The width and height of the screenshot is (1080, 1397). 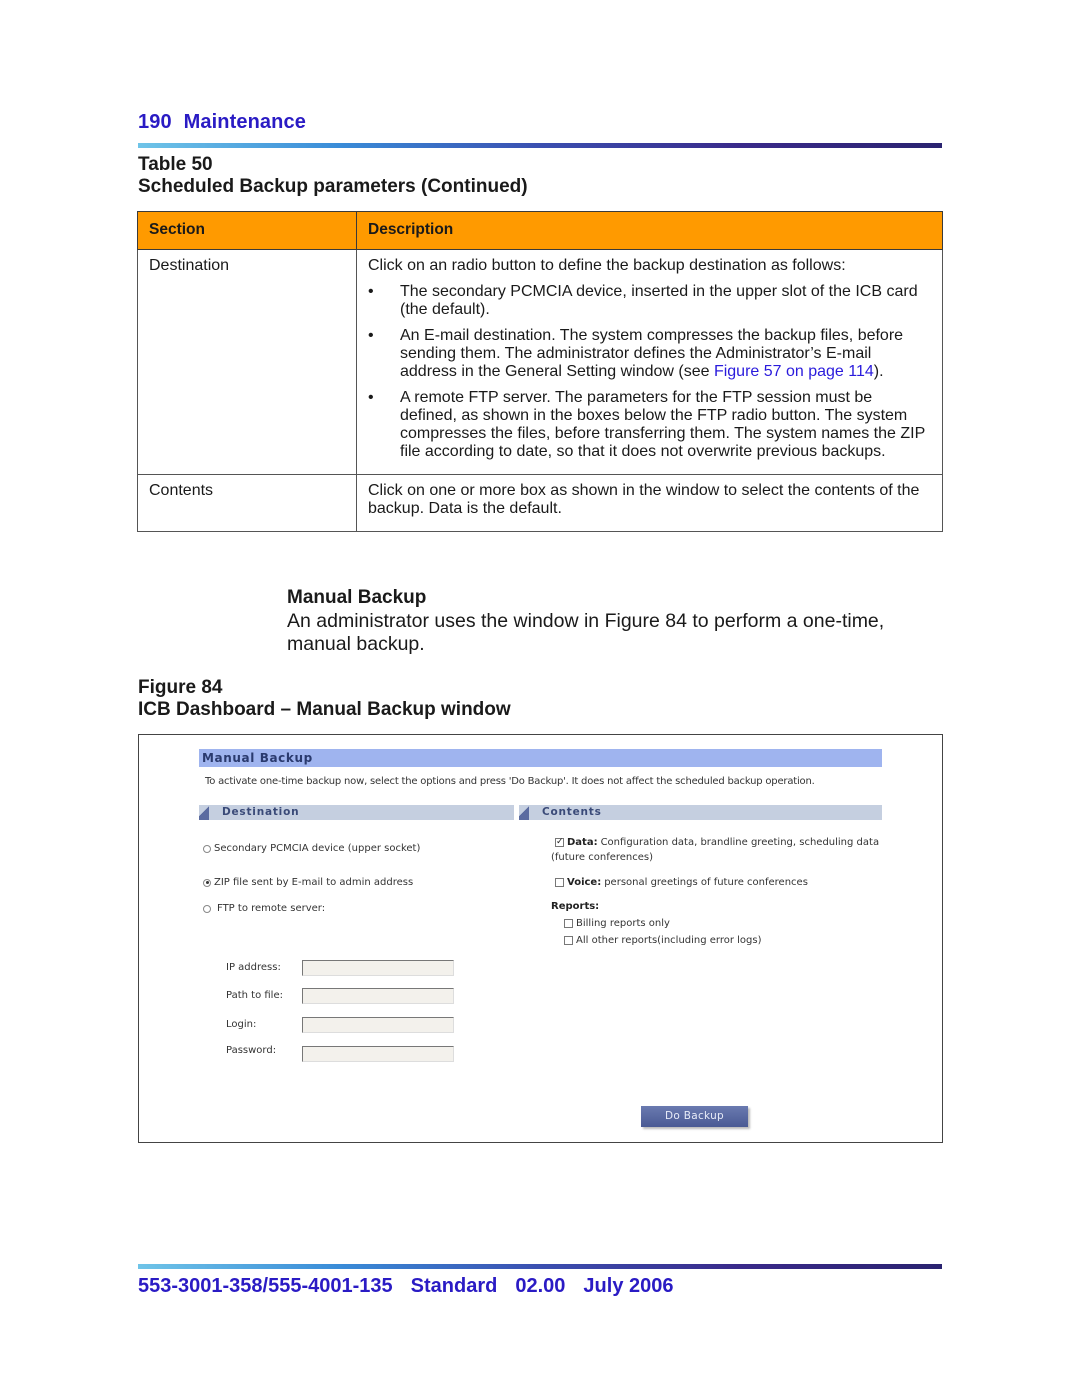 I want to click on section-cell: Contents, so click(x=247, y=503).